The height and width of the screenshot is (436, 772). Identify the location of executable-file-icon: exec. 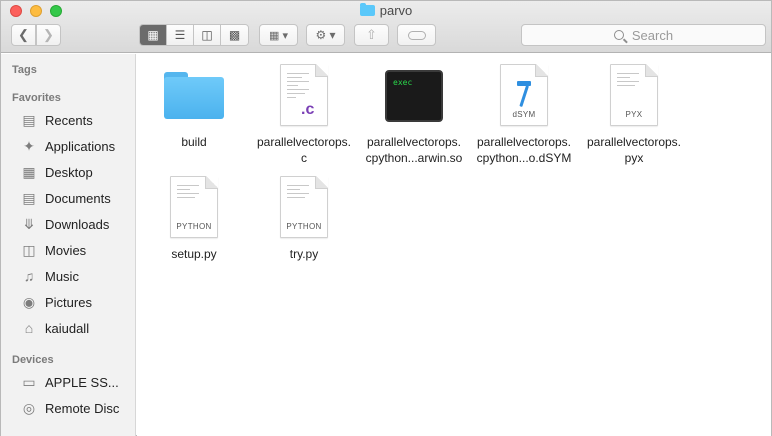
(414, 96).